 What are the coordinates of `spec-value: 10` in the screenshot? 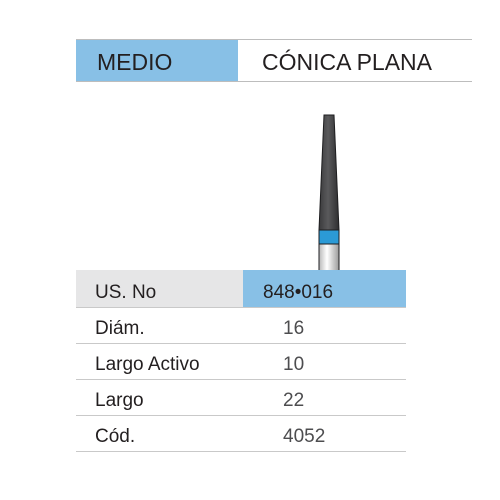 It's located at (294, 364).